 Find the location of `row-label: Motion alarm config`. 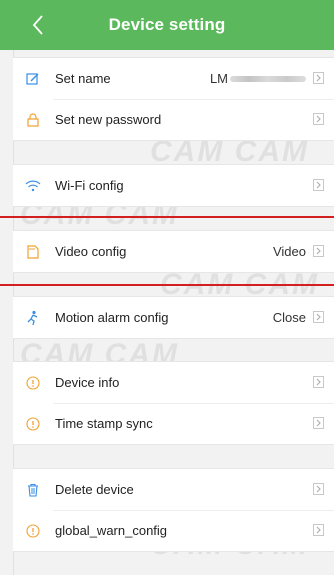

row-label: Motion alarm config is located at coordinates (112, 317).